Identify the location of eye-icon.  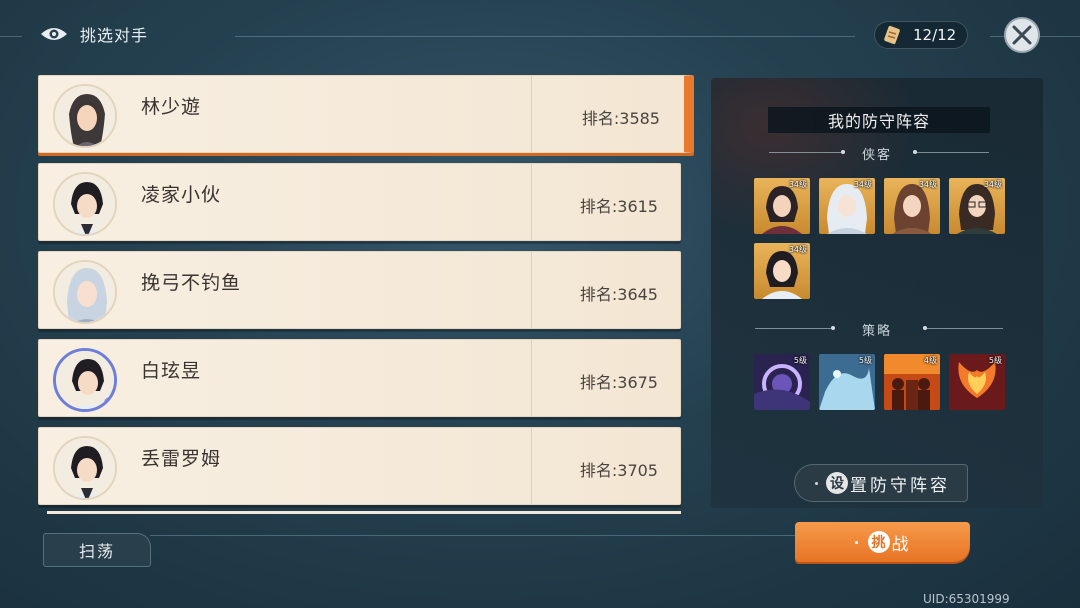
(54, 34).